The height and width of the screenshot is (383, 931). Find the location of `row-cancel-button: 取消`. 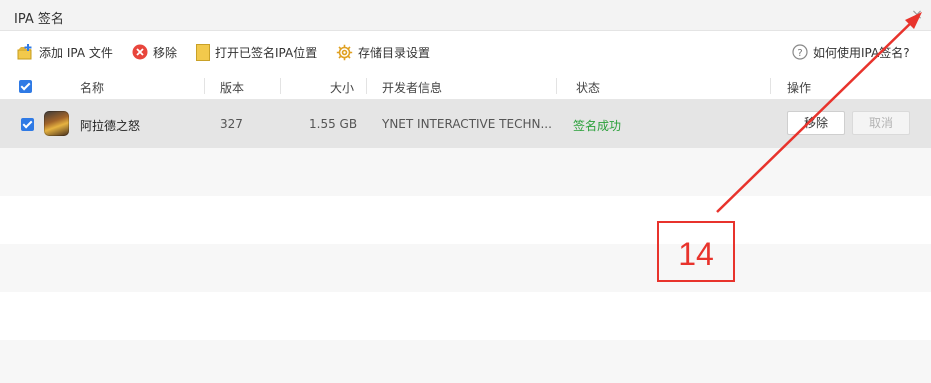

row-cancel-button: 取消 is located at coordinates (881, 123).